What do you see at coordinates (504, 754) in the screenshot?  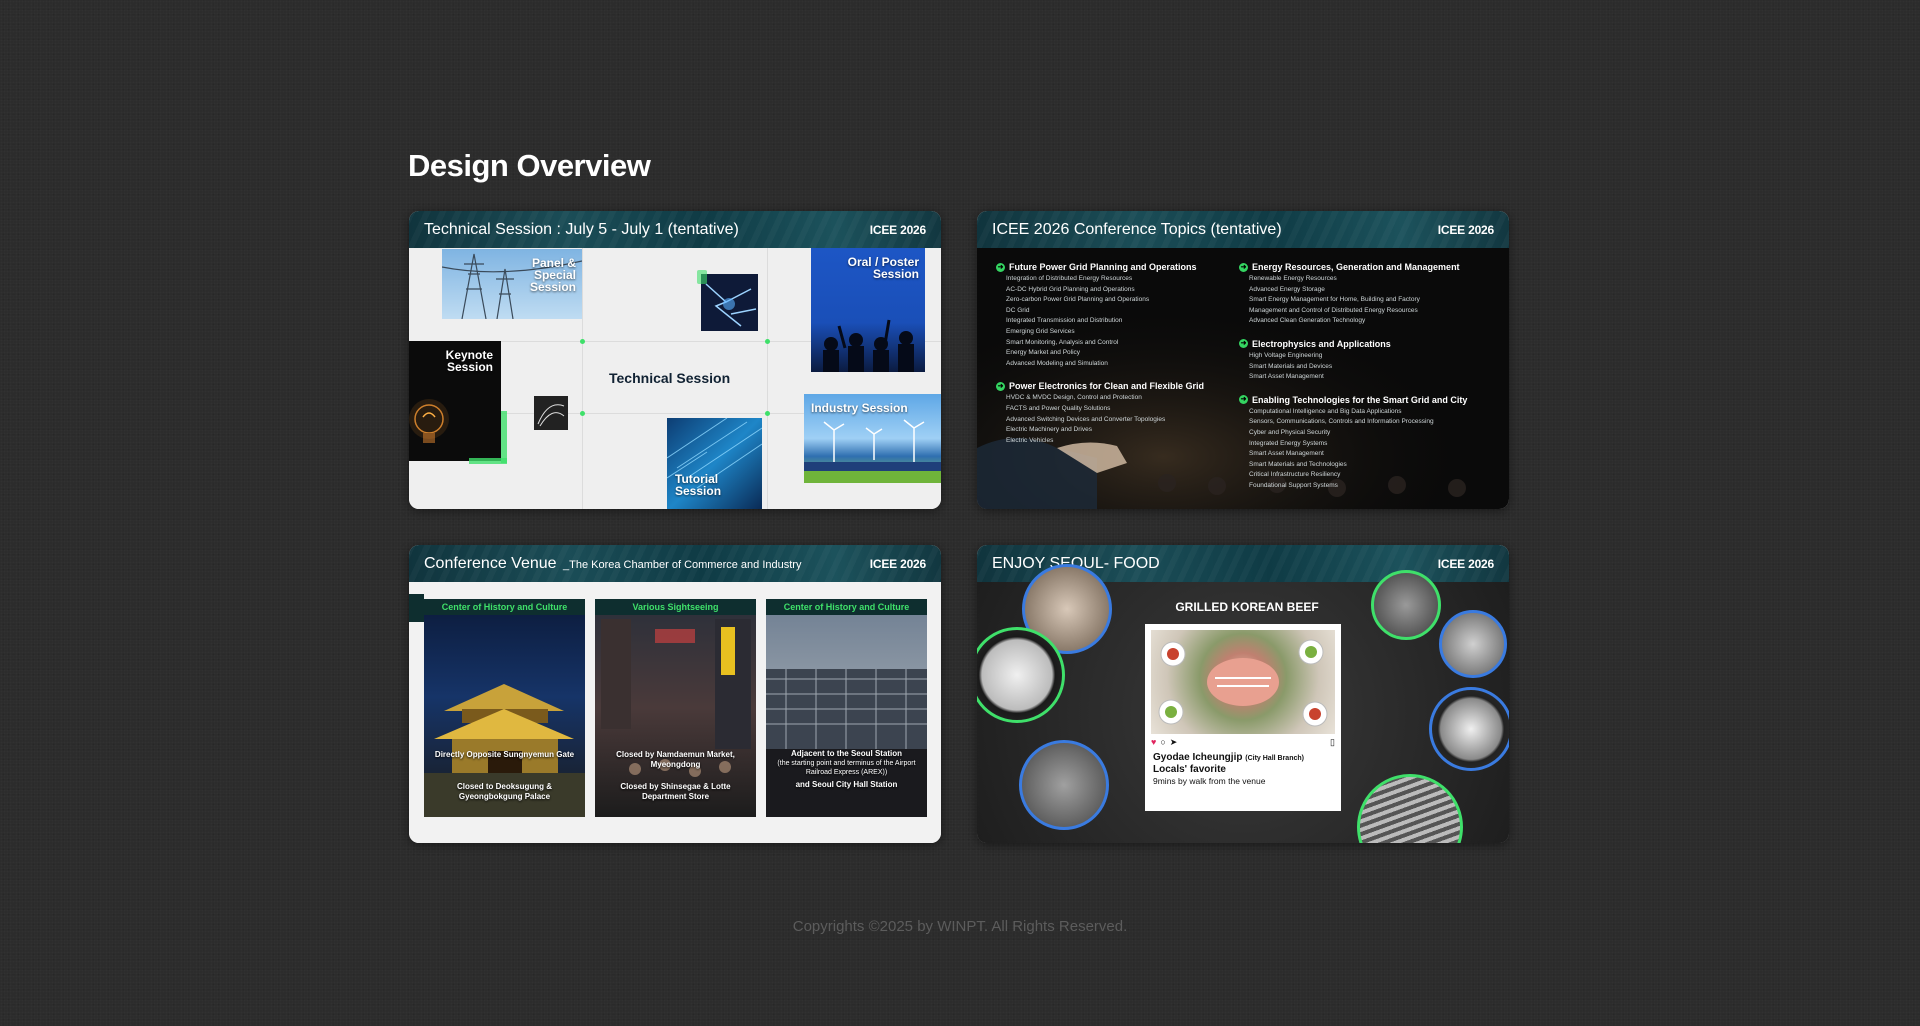 I see `venue-caption: Directly Opposite Sungnyemun Gate` at bounding box center [504, 754].